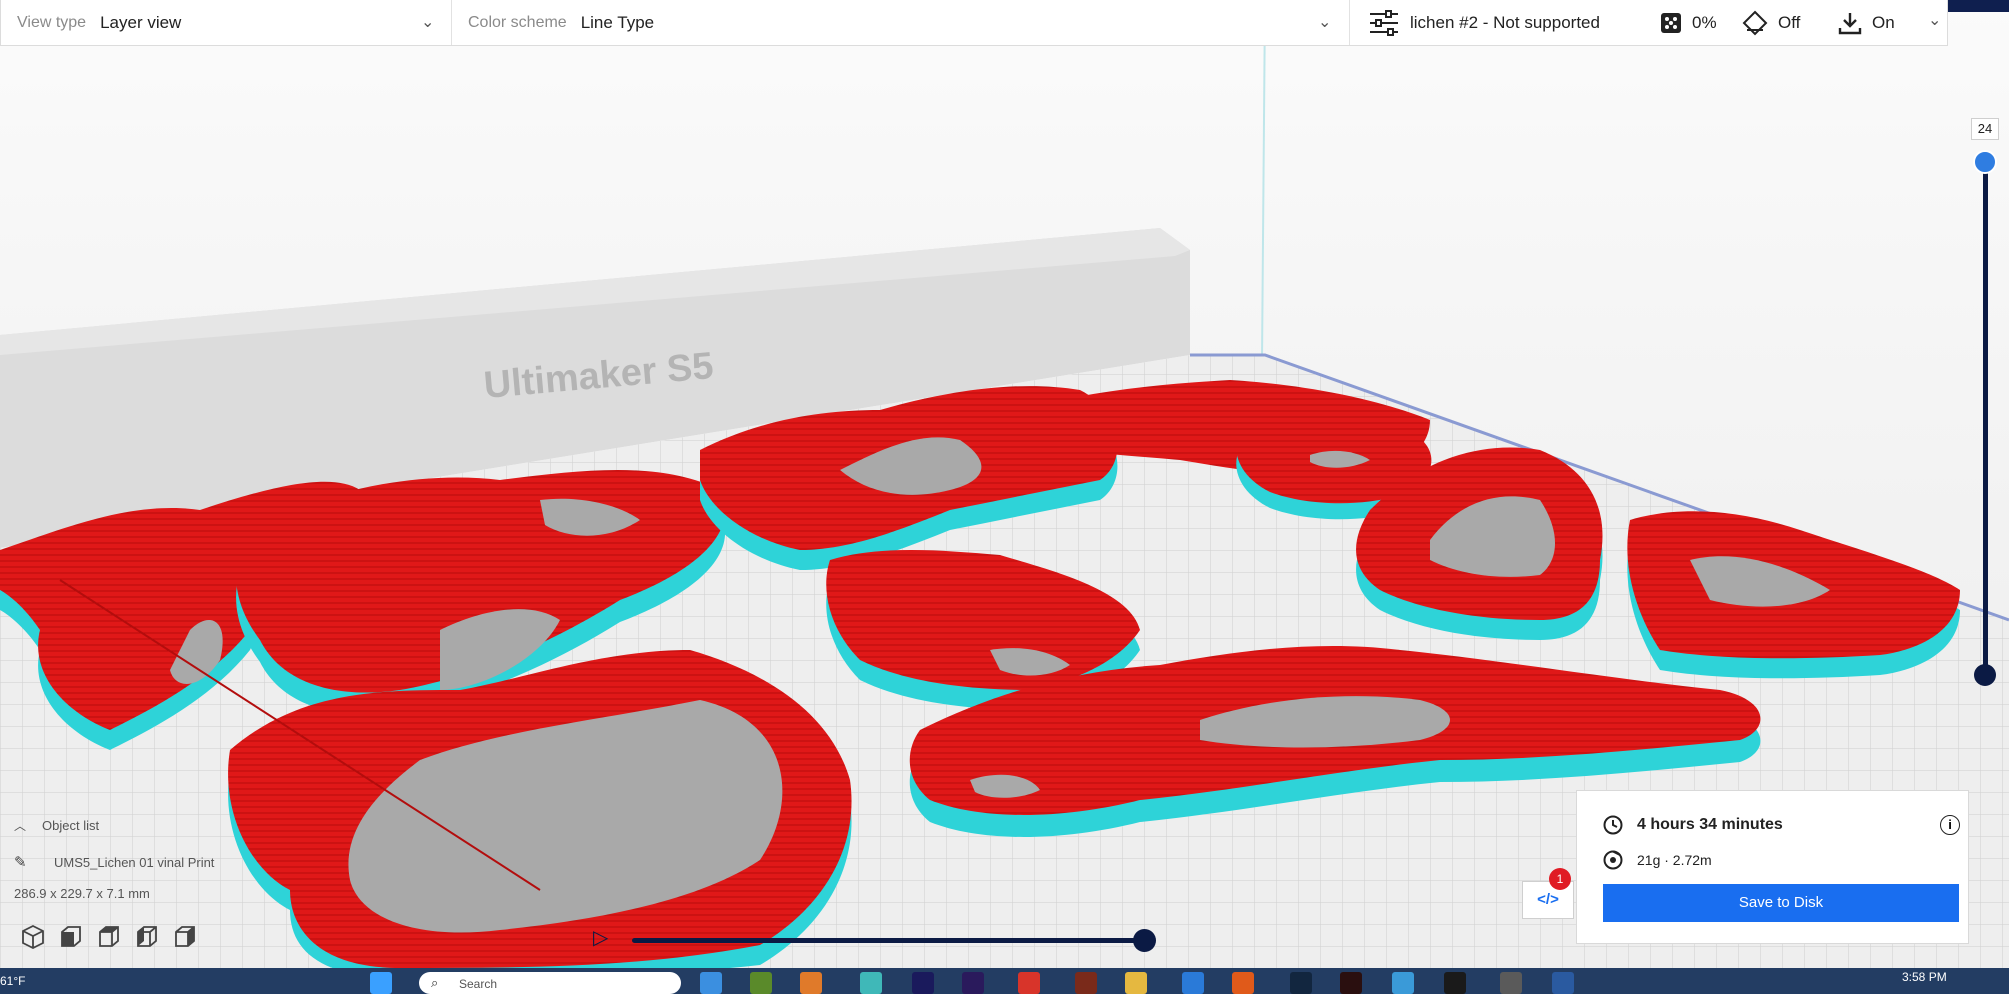  What do you see at coordinates (1648, 22) in the screenshot?
I see `print-settings-button: lichen #2 - Not supported 0% Off On ⌄` at bounding box center [1648, 22].